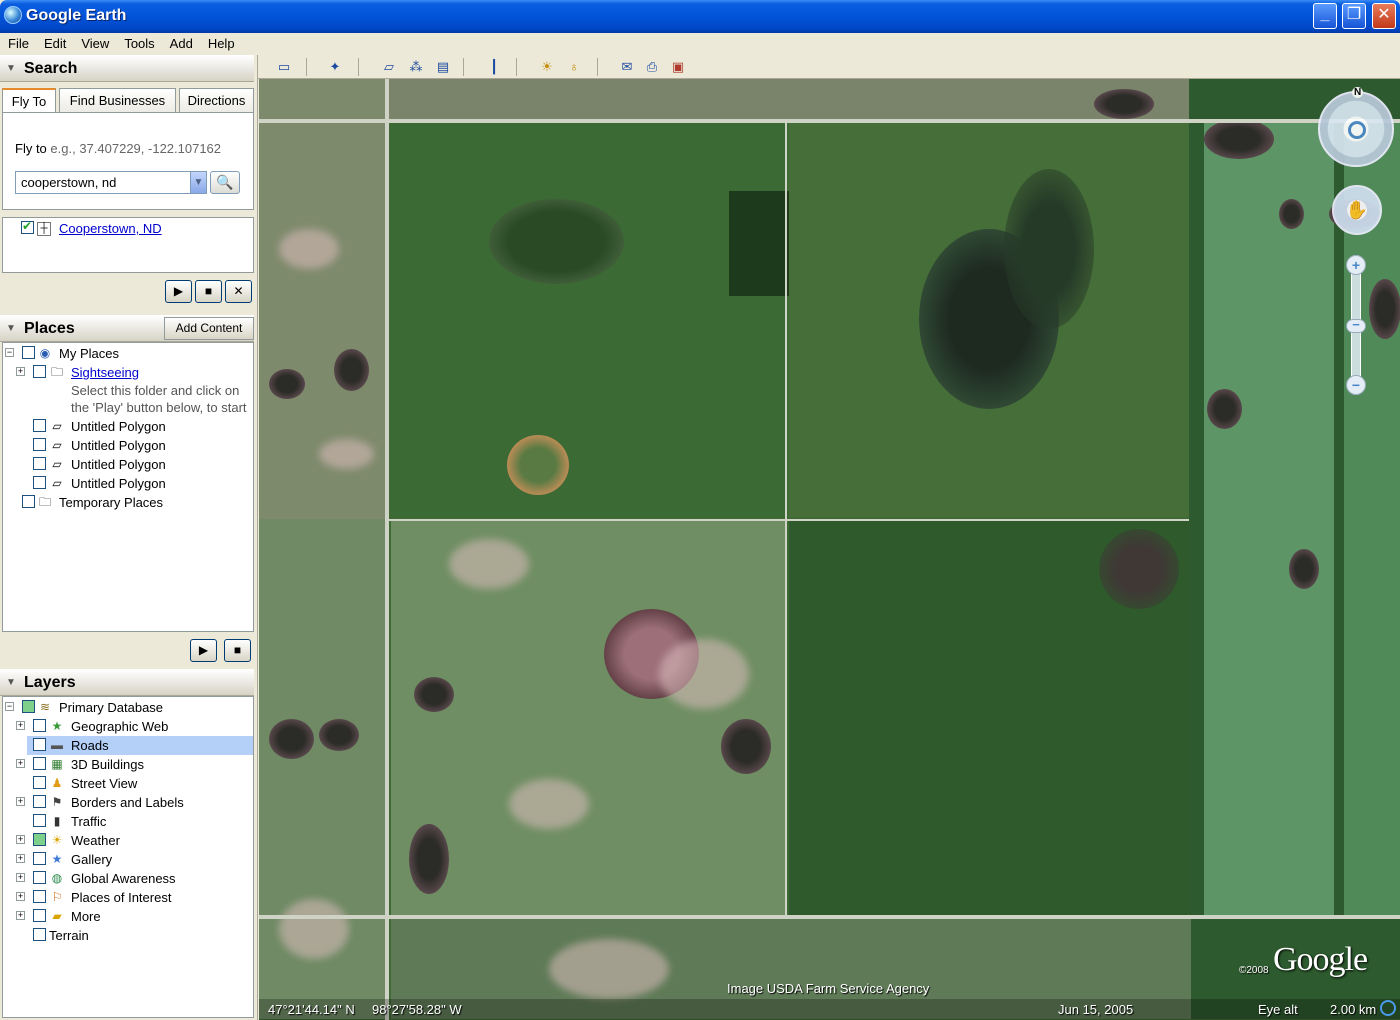 The height and width of the screenshot is (1020, 1400). I want to click on tree-item-temporary-places: 🗀 Temporary Places, so click(128, 502).